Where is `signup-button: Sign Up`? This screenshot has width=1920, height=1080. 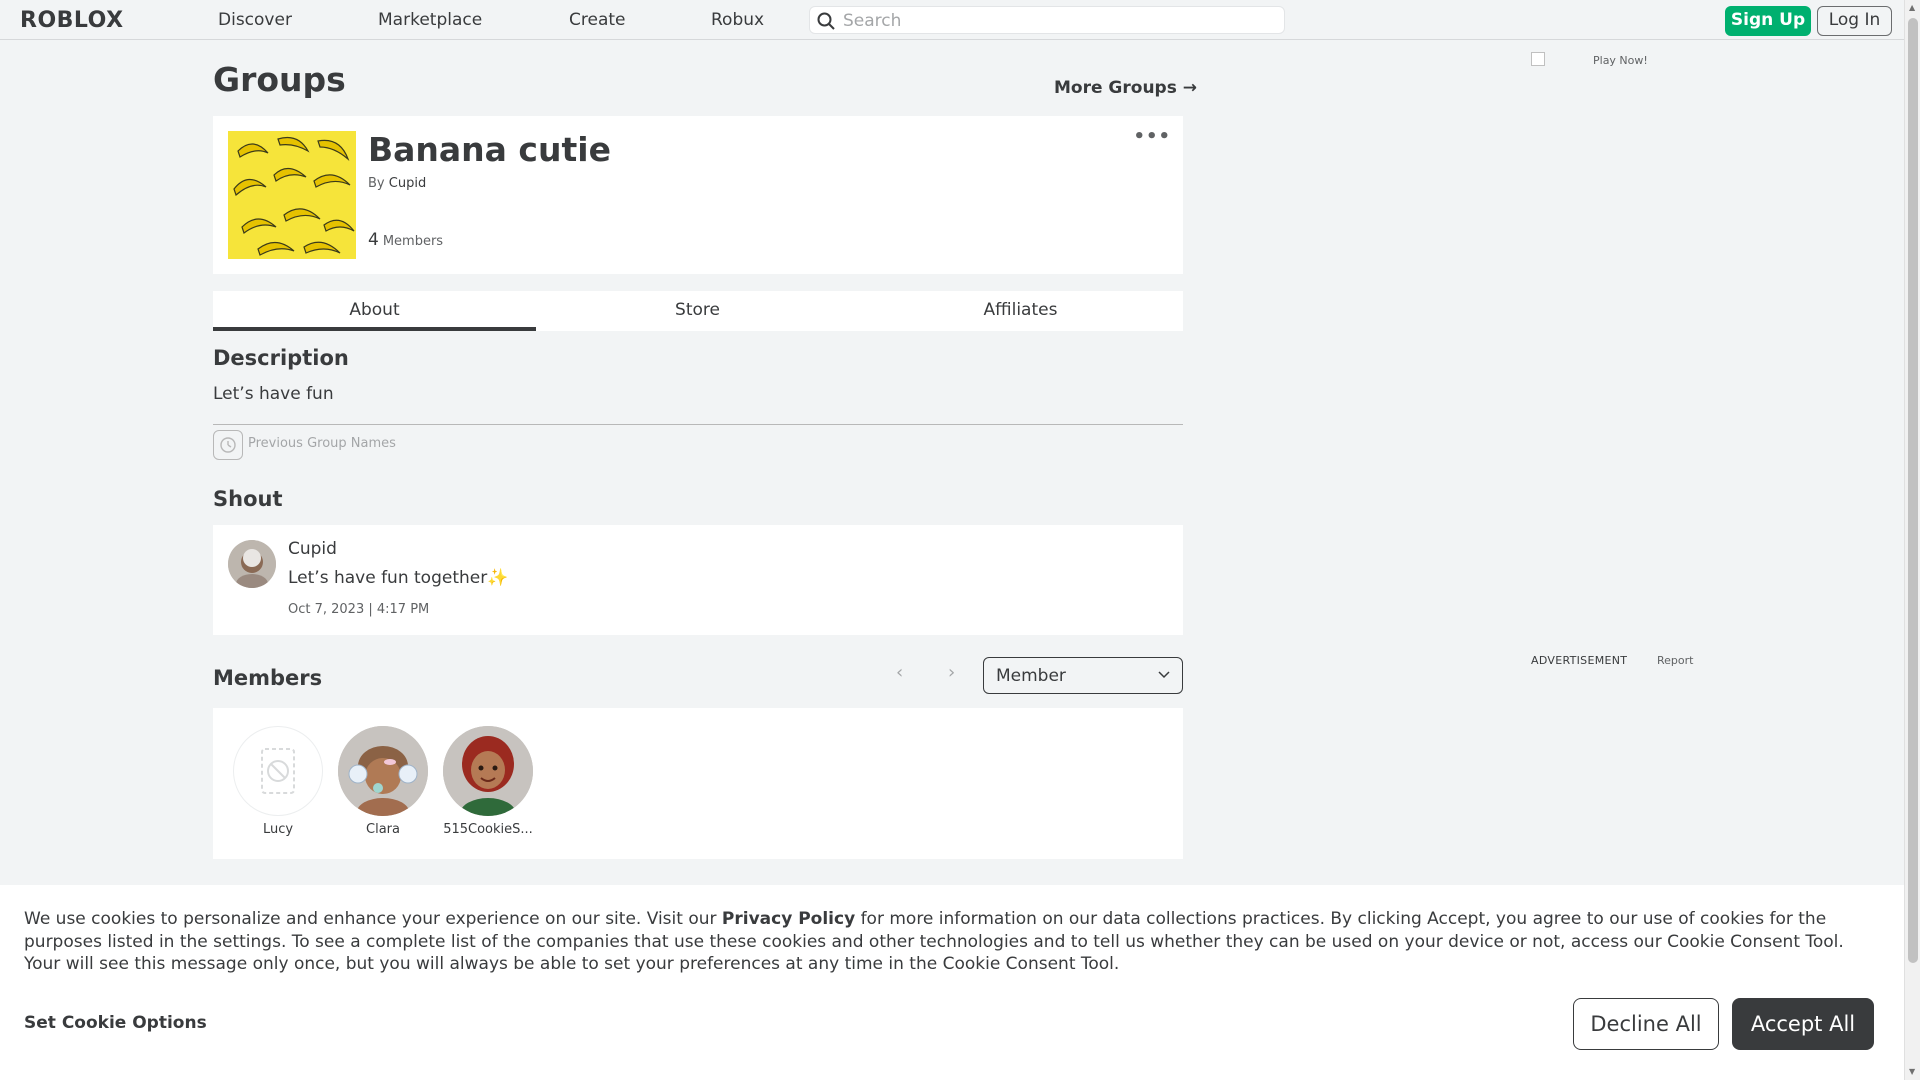
signup-button: Sign Up is located at coordinates (1768, 21).